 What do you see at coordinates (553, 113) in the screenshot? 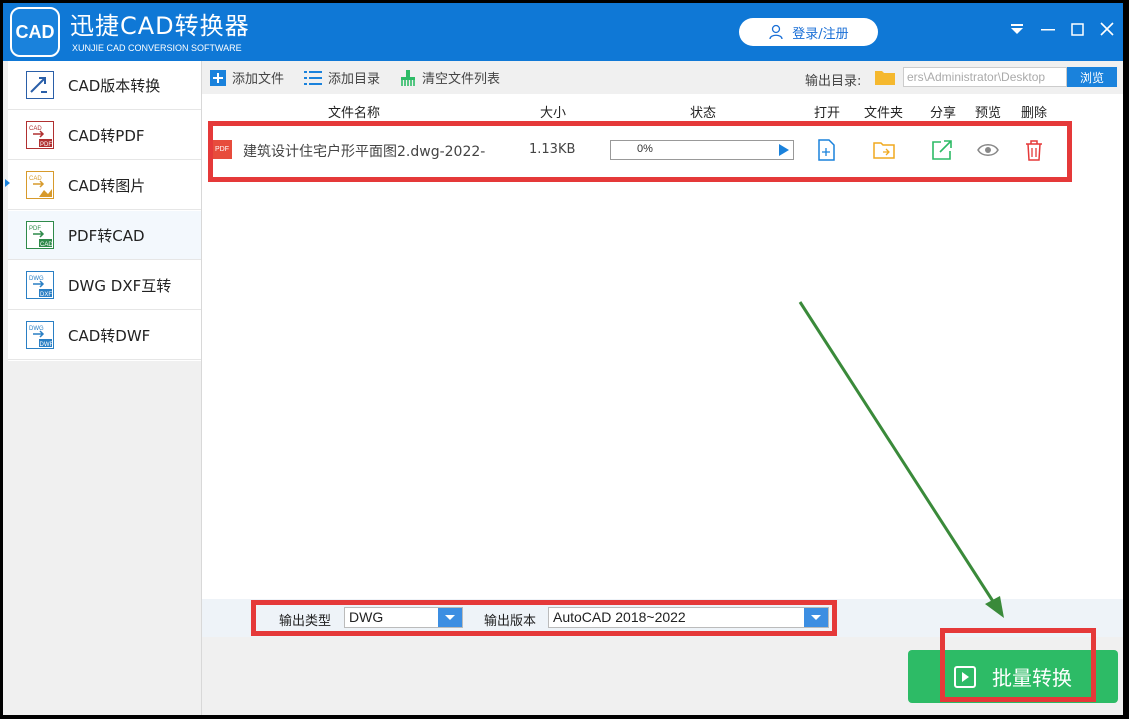
I see `column-header-size: 大小` at bounding box center [553, 113].